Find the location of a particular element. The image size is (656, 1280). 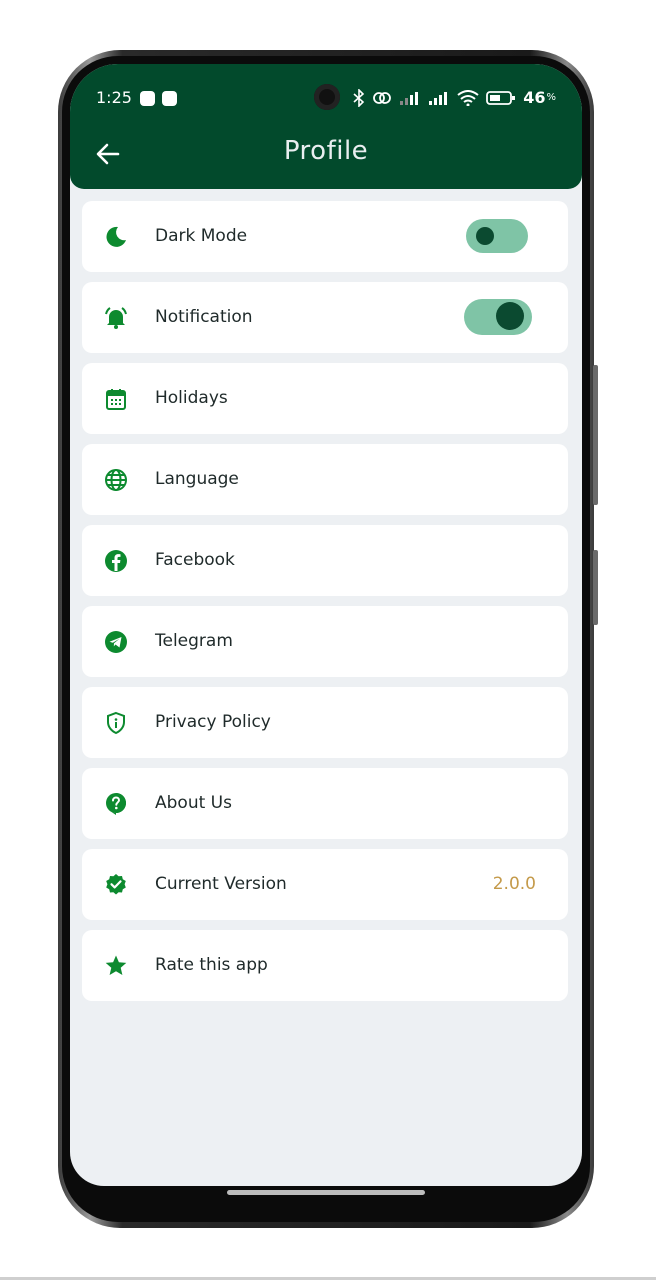

page-title: Profile is located at coordinates (326, 151).